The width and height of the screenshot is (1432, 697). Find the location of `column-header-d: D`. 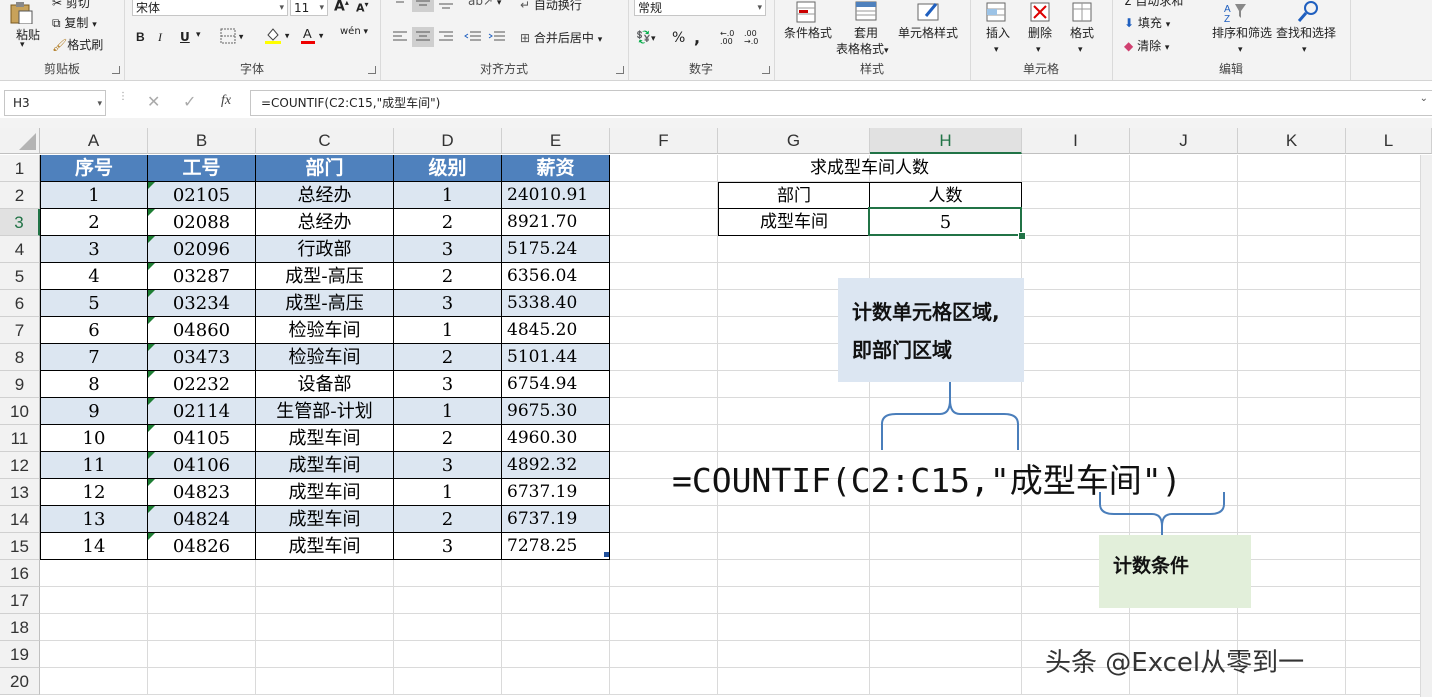

column-header-d: D is located at coordinates (448, 141).